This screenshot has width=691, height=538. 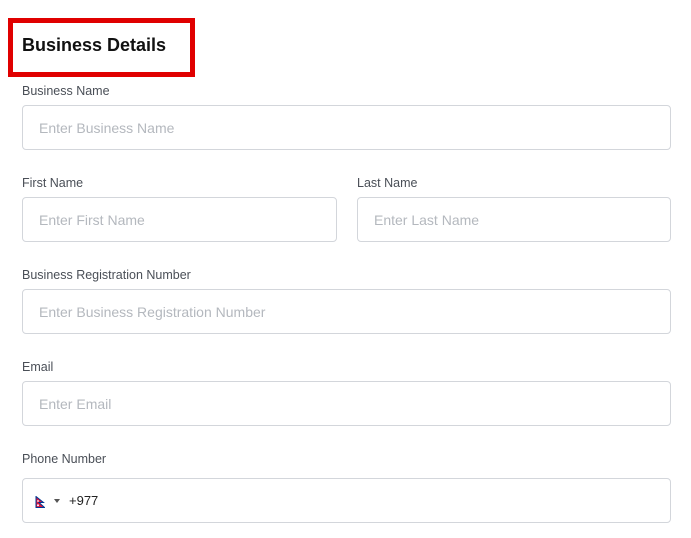 What do you see at coordinates (346, 127) in the screenshot?
I see `business-name-input` at bounding box center [346, 127].